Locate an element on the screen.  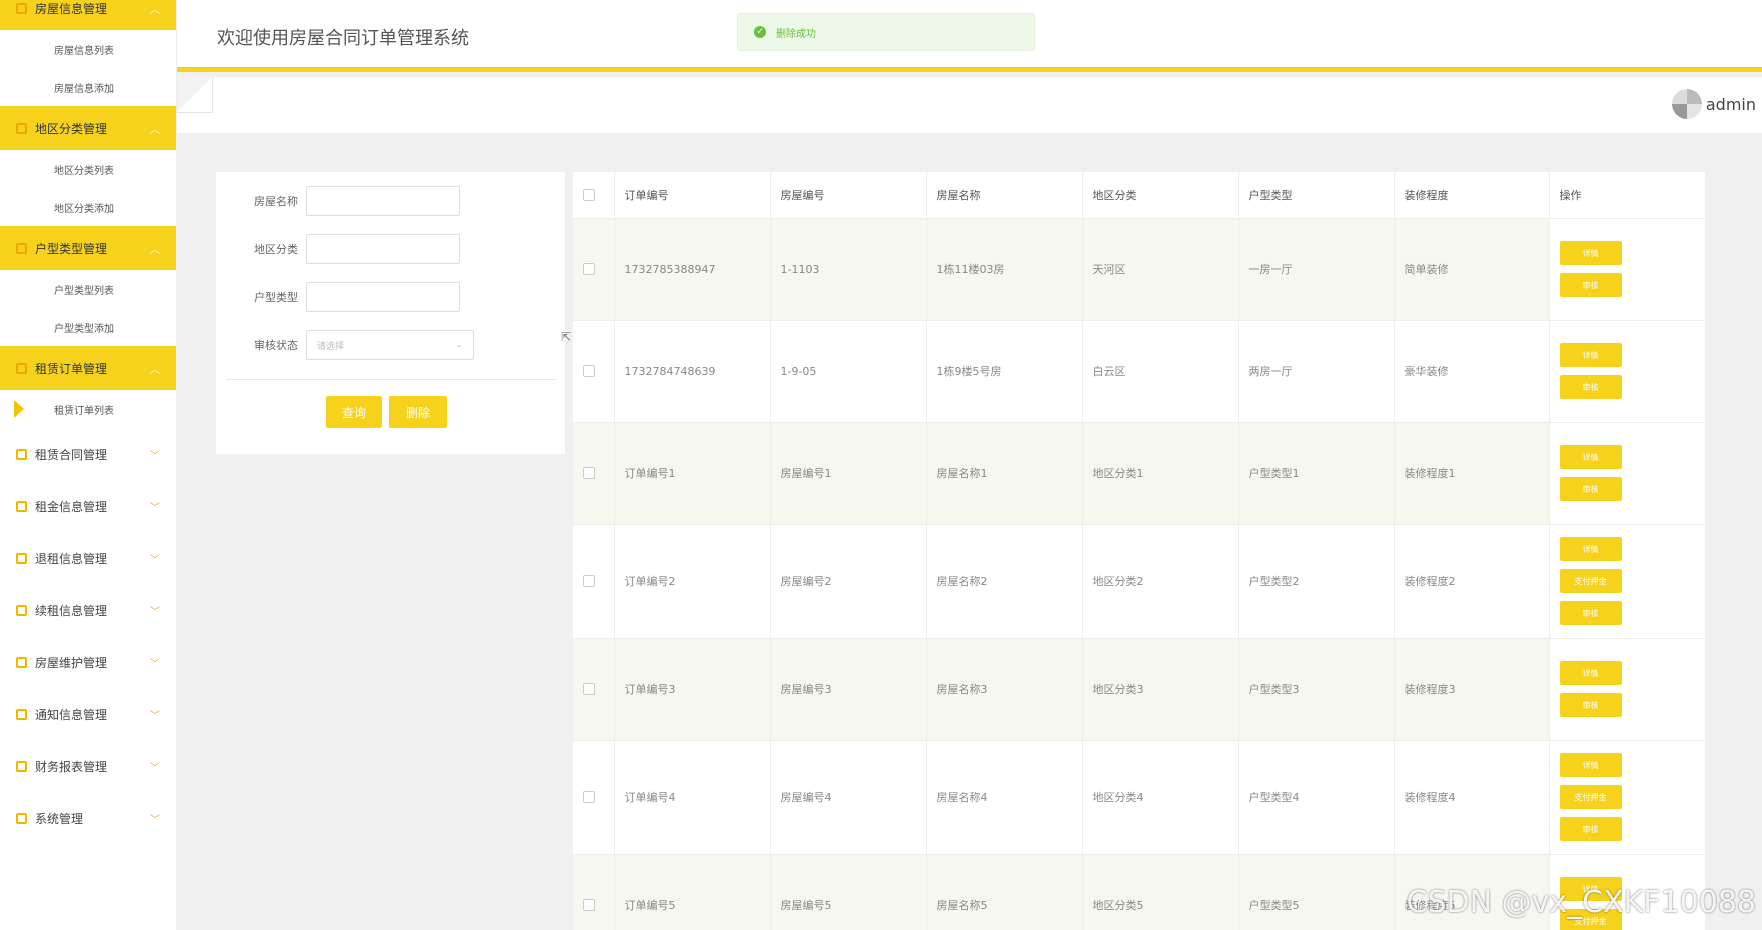
sidebar-item: 户型类型添加 is located at coordinates (88, 327).